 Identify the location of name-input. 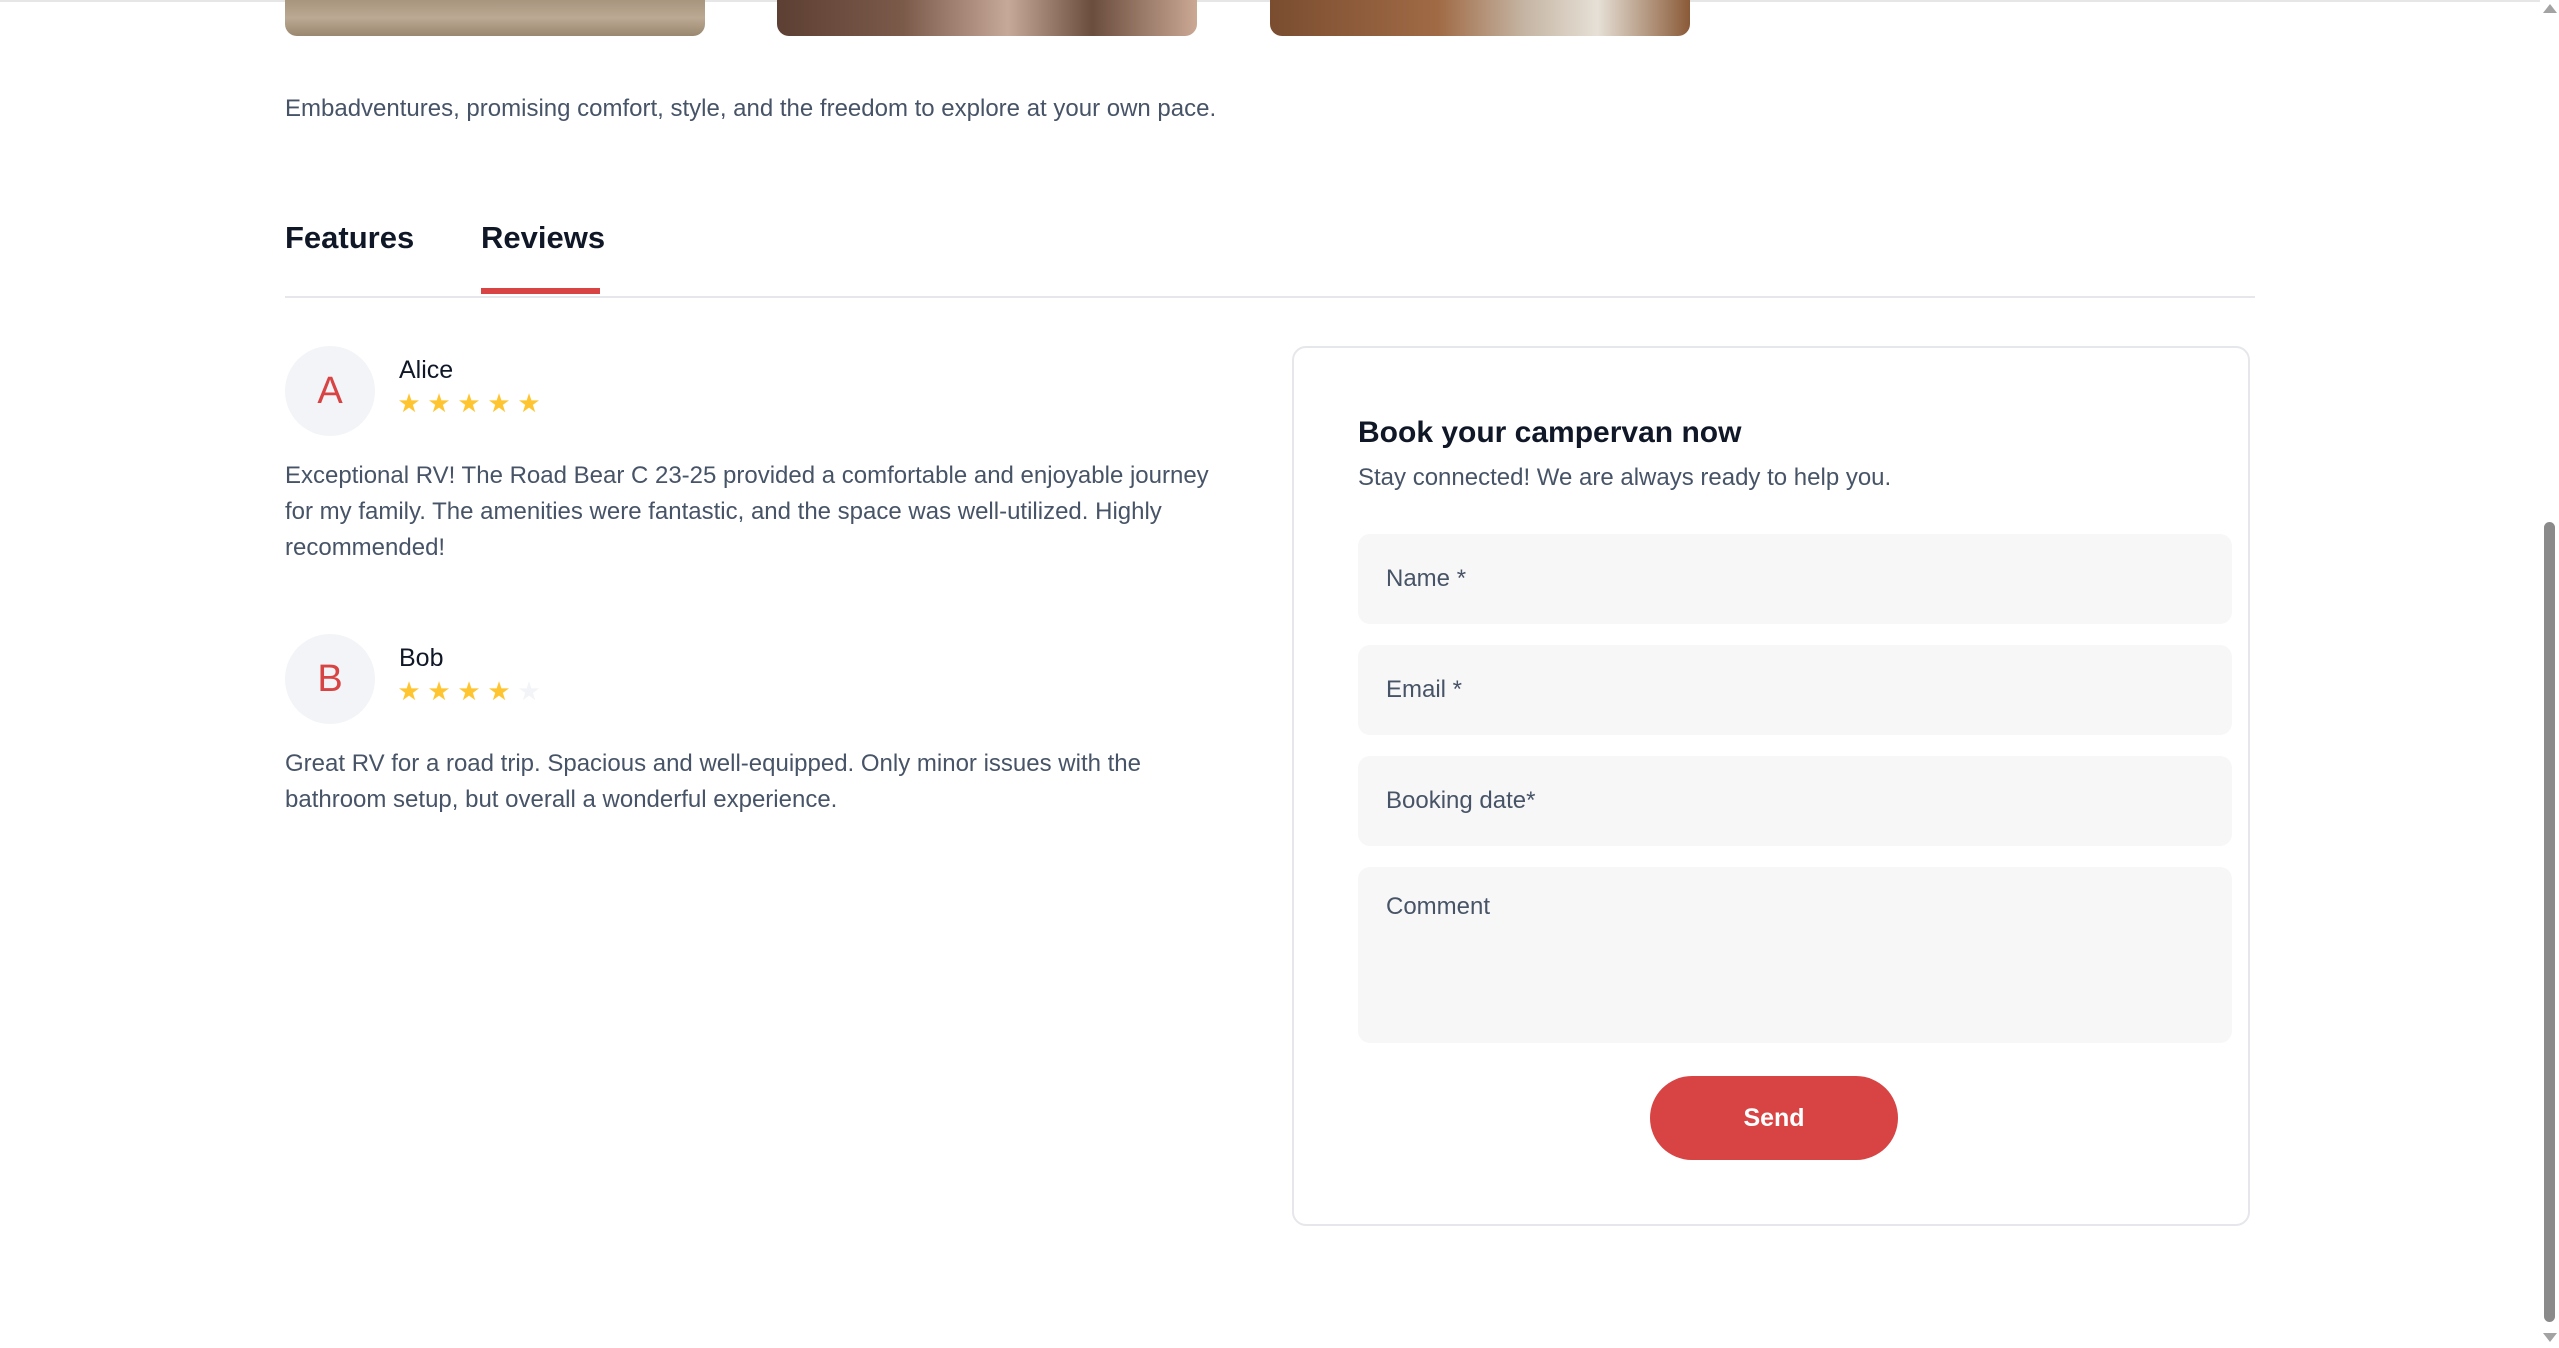
(1795, 579).